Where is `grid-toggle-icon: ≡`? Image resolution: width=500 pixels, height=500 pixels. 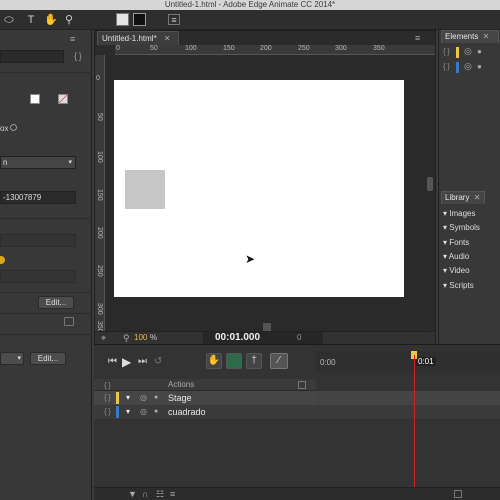 grid-toggle-icon: ≡ is located at coordinates (174, 19).